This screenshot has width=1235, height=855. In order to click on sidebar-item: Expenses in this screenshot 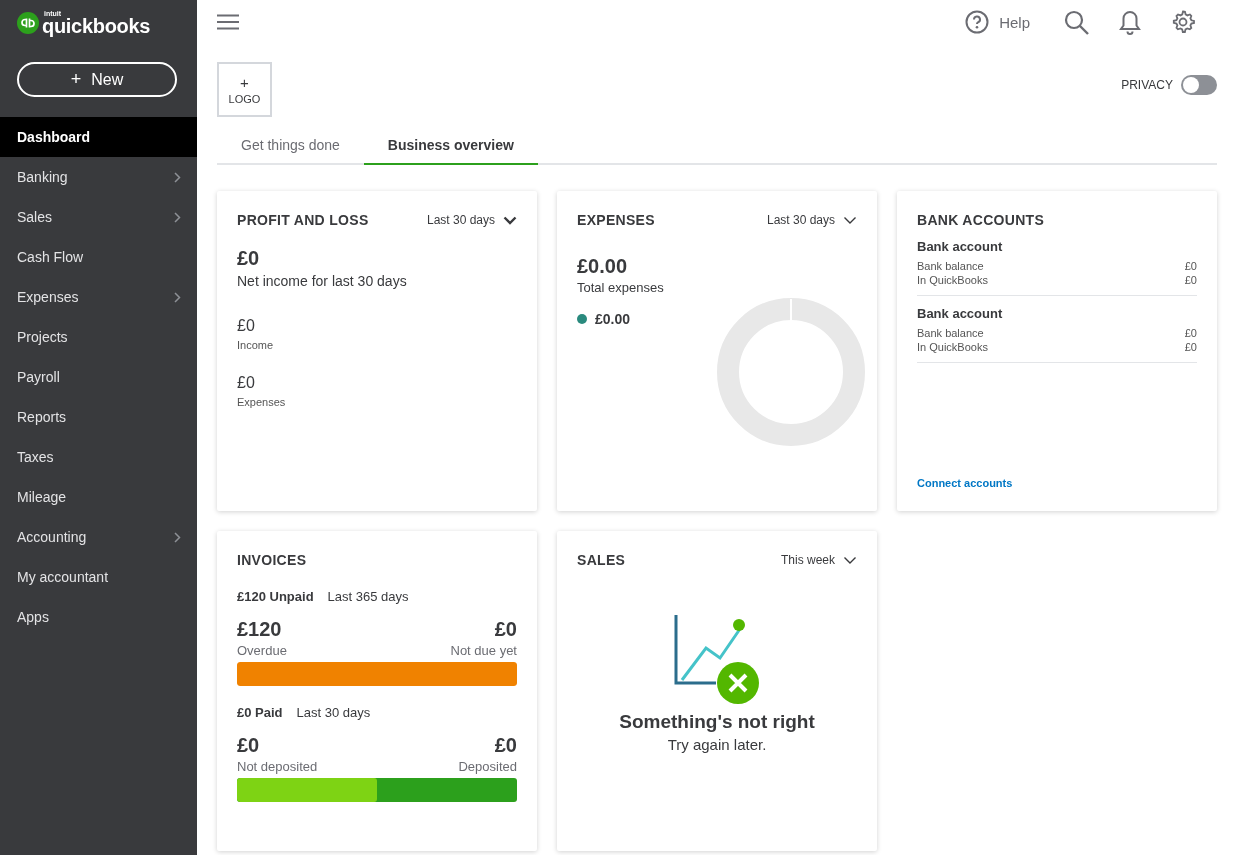, I will do `click(98, 297)`.